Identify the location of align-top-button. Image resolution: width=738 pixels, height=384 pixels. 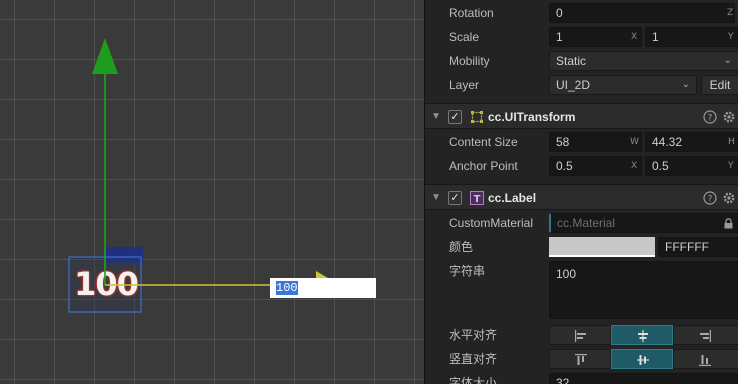
(580, 359).